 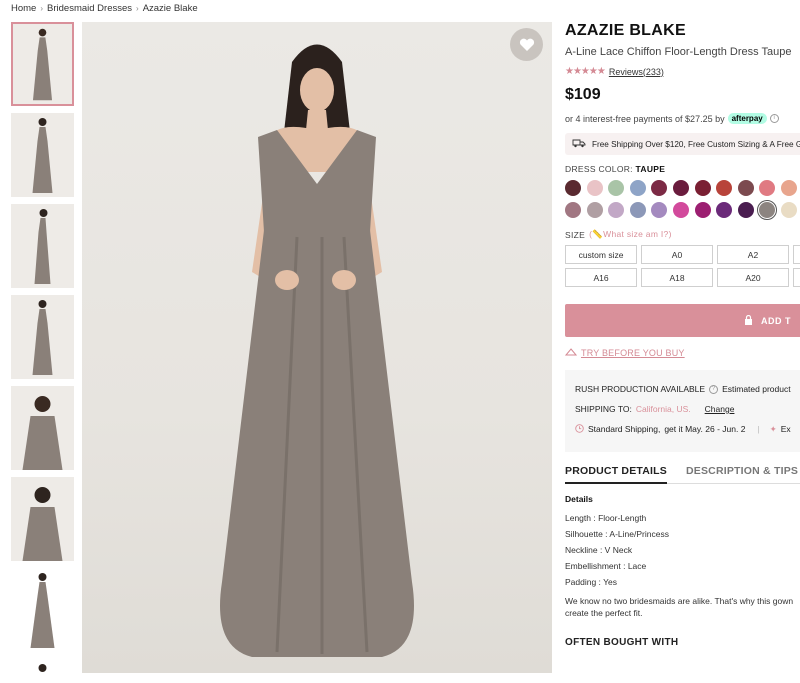 What do you see at coordinates (756, 389) in the screenshot?
I see `estimated-text: Estimated product` at bounding box center [756, 389].